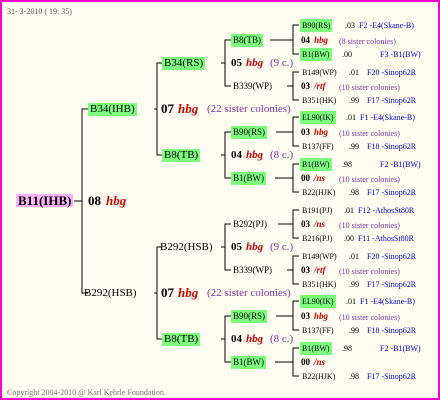  Describe the element at coordinates (354, 146) in the screenshot. I see `g4-value-6: .99` at that location.